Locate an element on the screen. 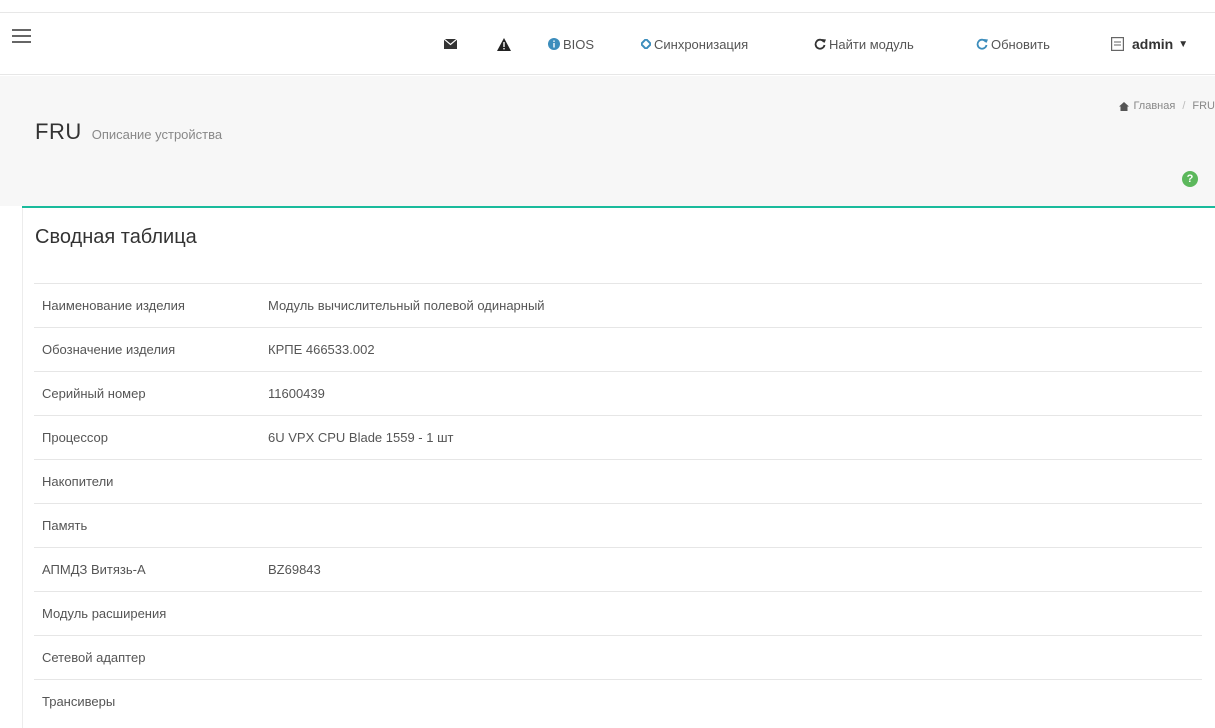 Image resolution: width=1215 pixels, height=728 pixels. row-key: Трансиверы is located at coordinates (79, 701).